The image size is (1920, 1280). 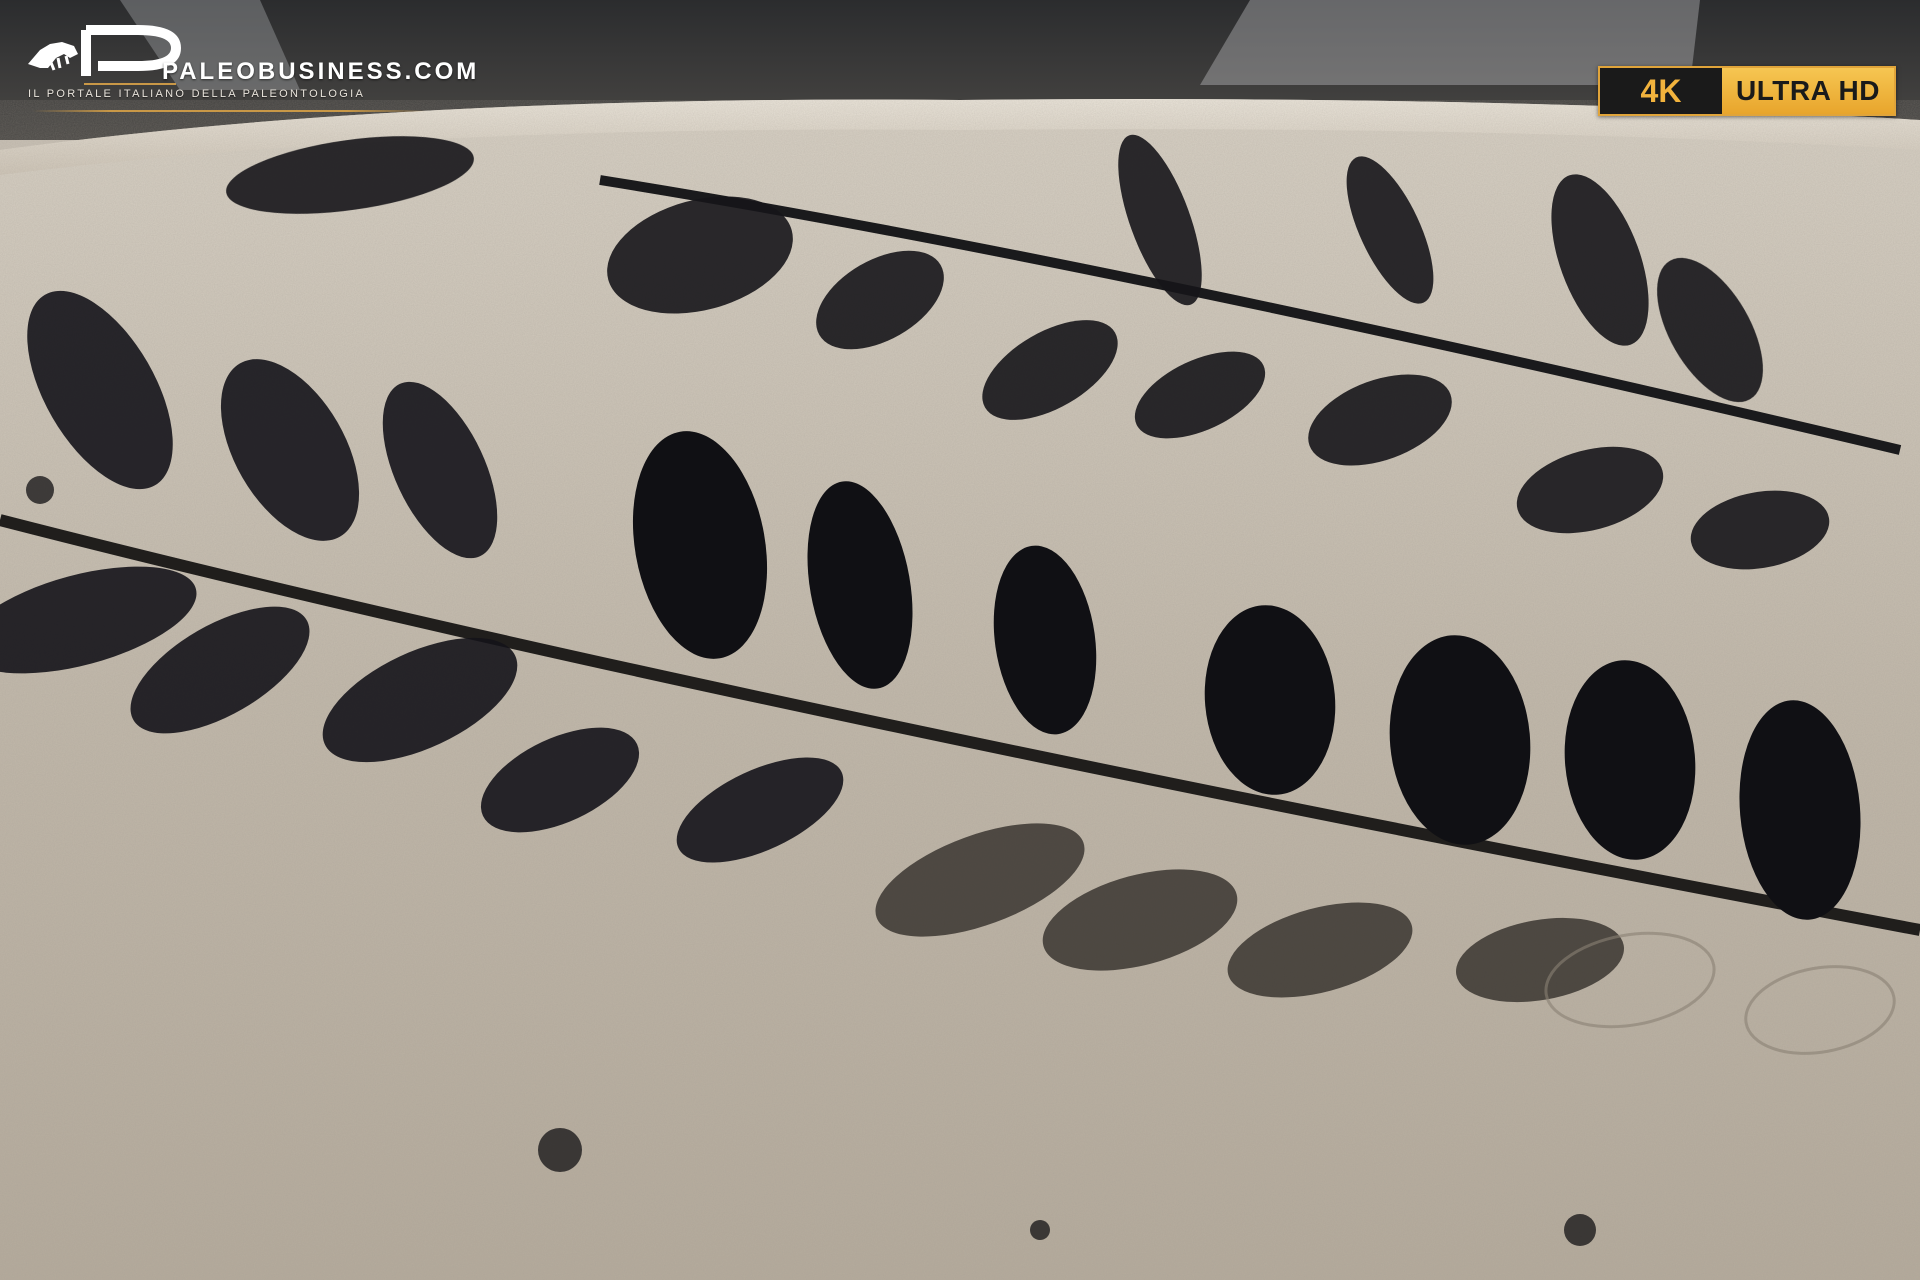 I want to click on badge-resolution: 4K, so click(x=1661, y=91).